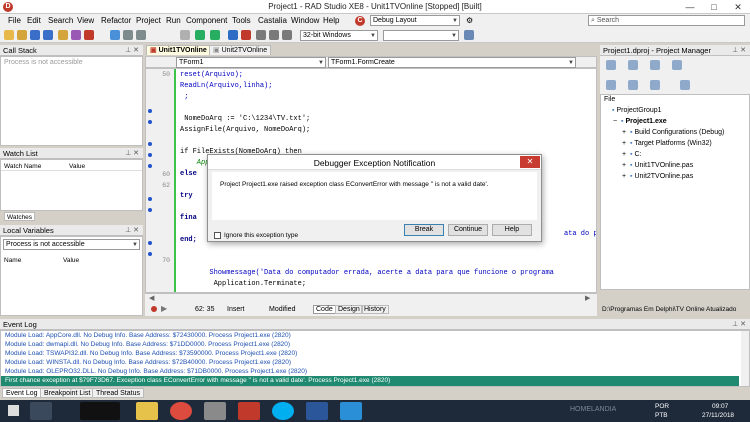  What do you see at coordinates (76, 35) in the screenshot?
I see `add-file-icon` at bounding box center [76, 35].